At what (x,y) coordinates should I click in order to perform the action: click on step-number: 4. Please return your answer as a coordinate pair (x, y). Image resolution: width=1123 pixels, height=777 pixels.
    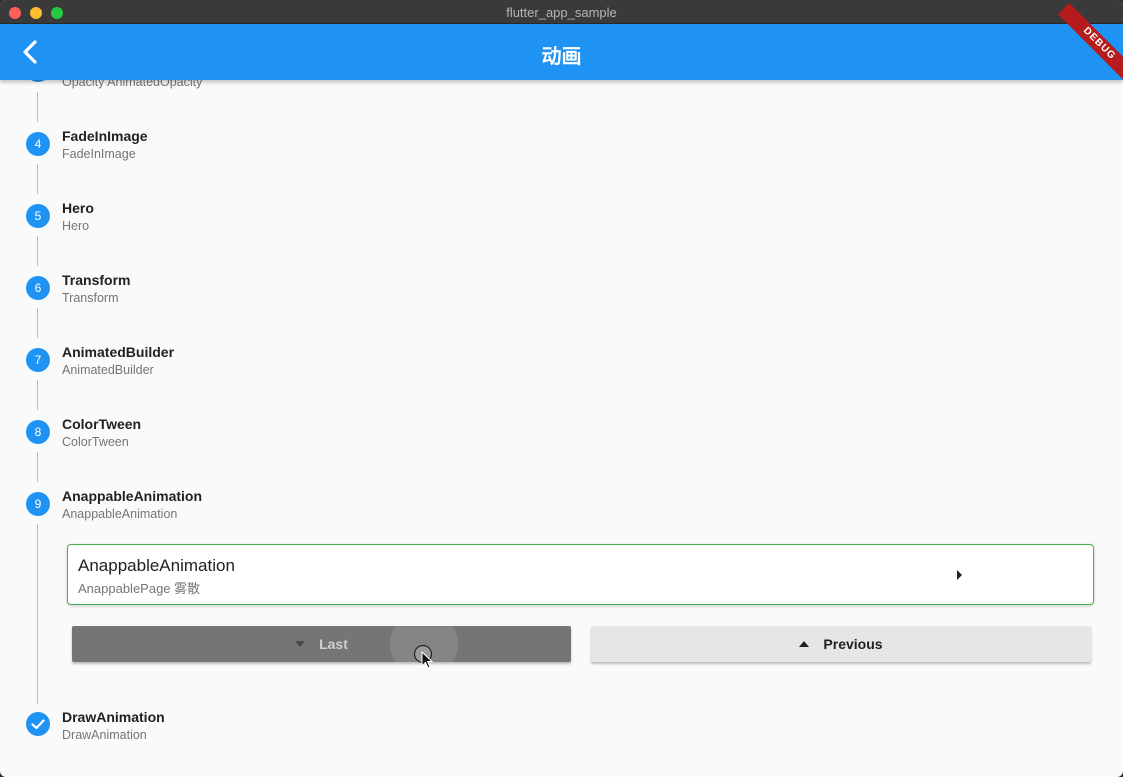
    Looking at the image, I should click on (38, 144).